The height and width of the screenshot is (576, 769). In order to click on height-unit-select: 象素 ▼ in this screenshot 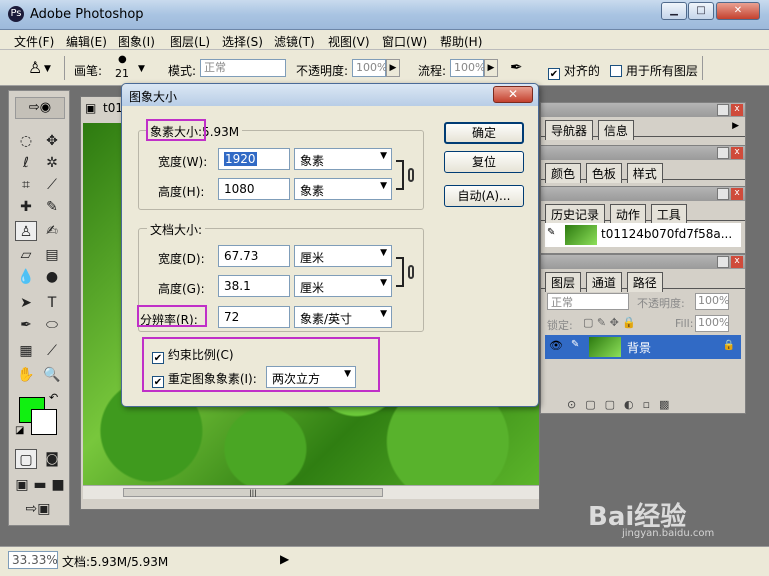, I will do `click(343, 189)`.